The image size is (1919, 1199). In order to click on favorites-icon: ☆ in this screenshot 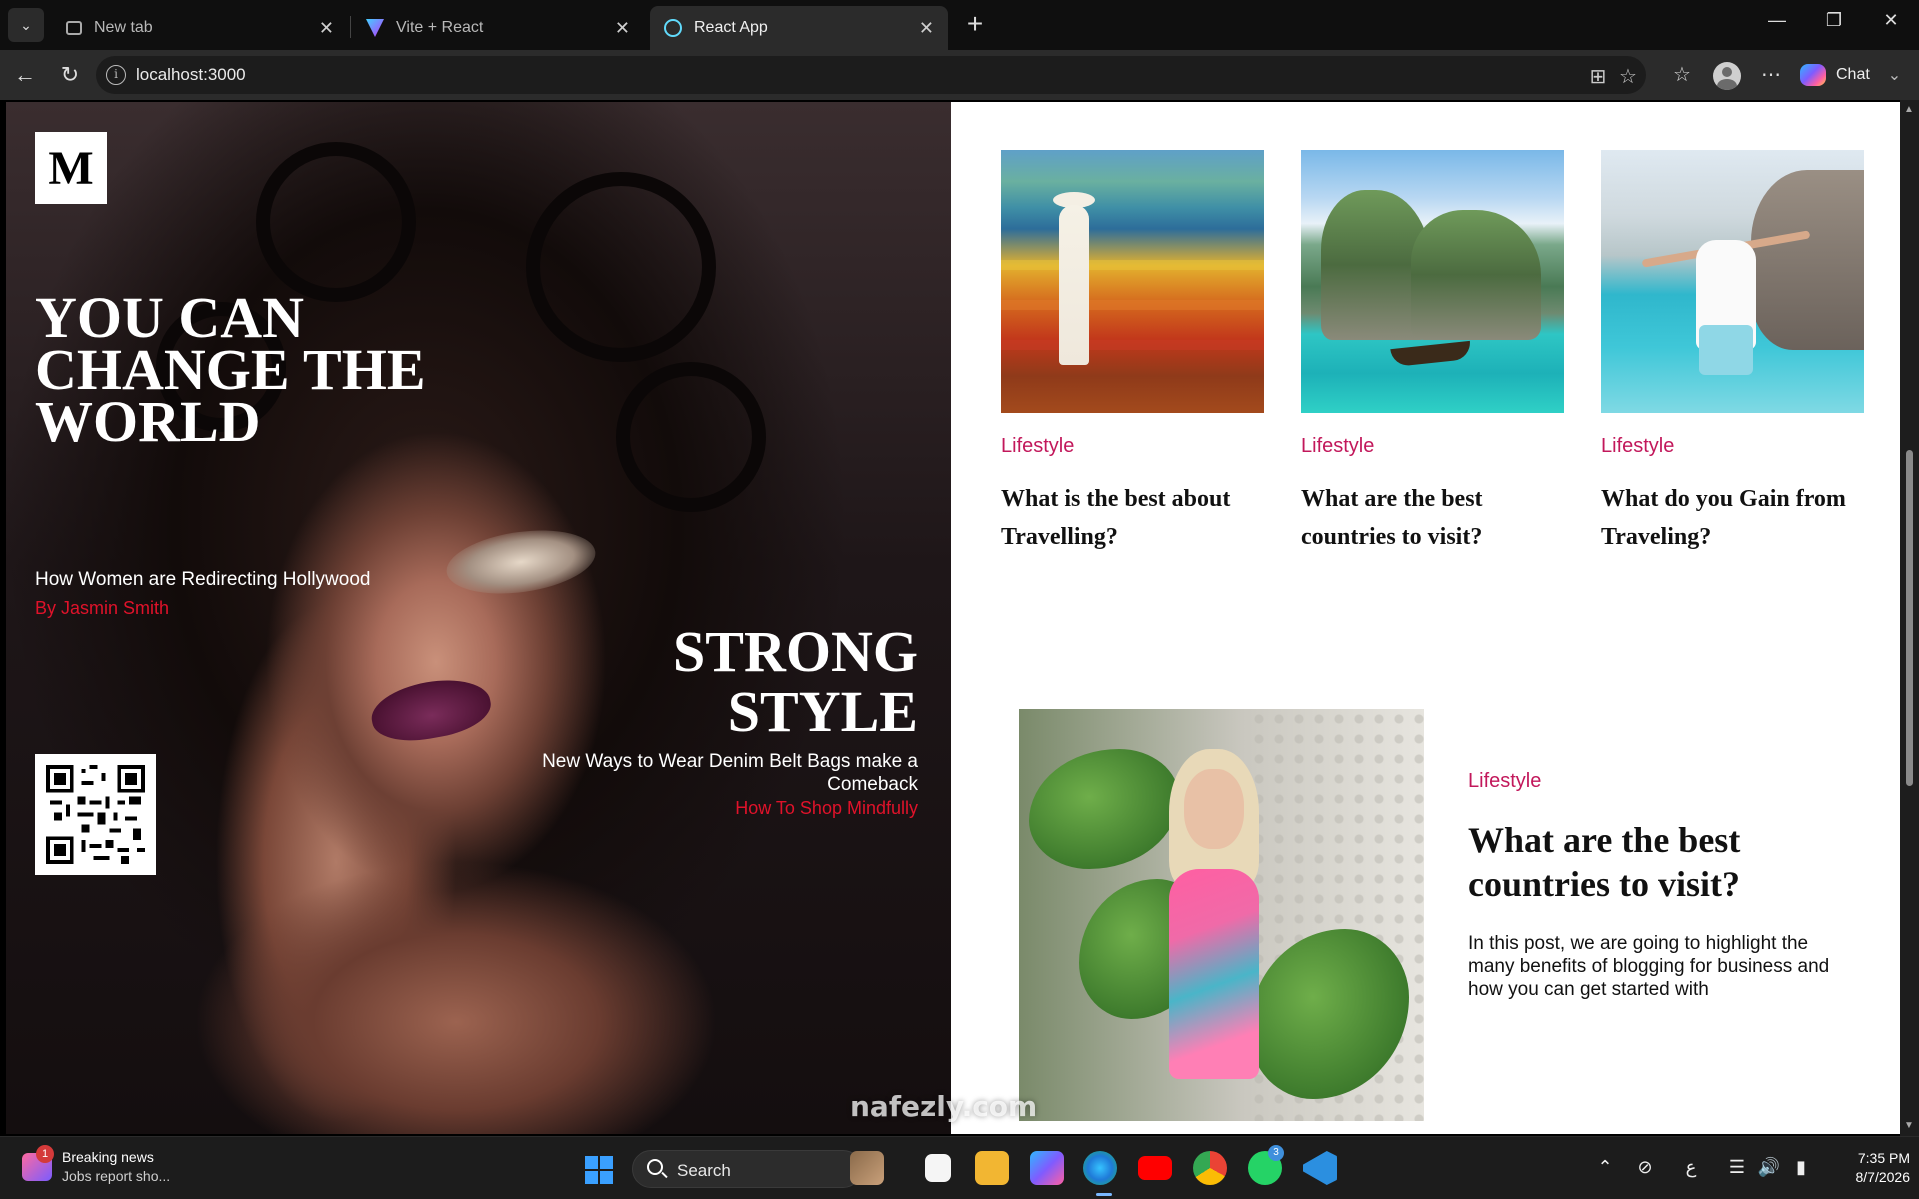, I will do `click(1682, 74)`.